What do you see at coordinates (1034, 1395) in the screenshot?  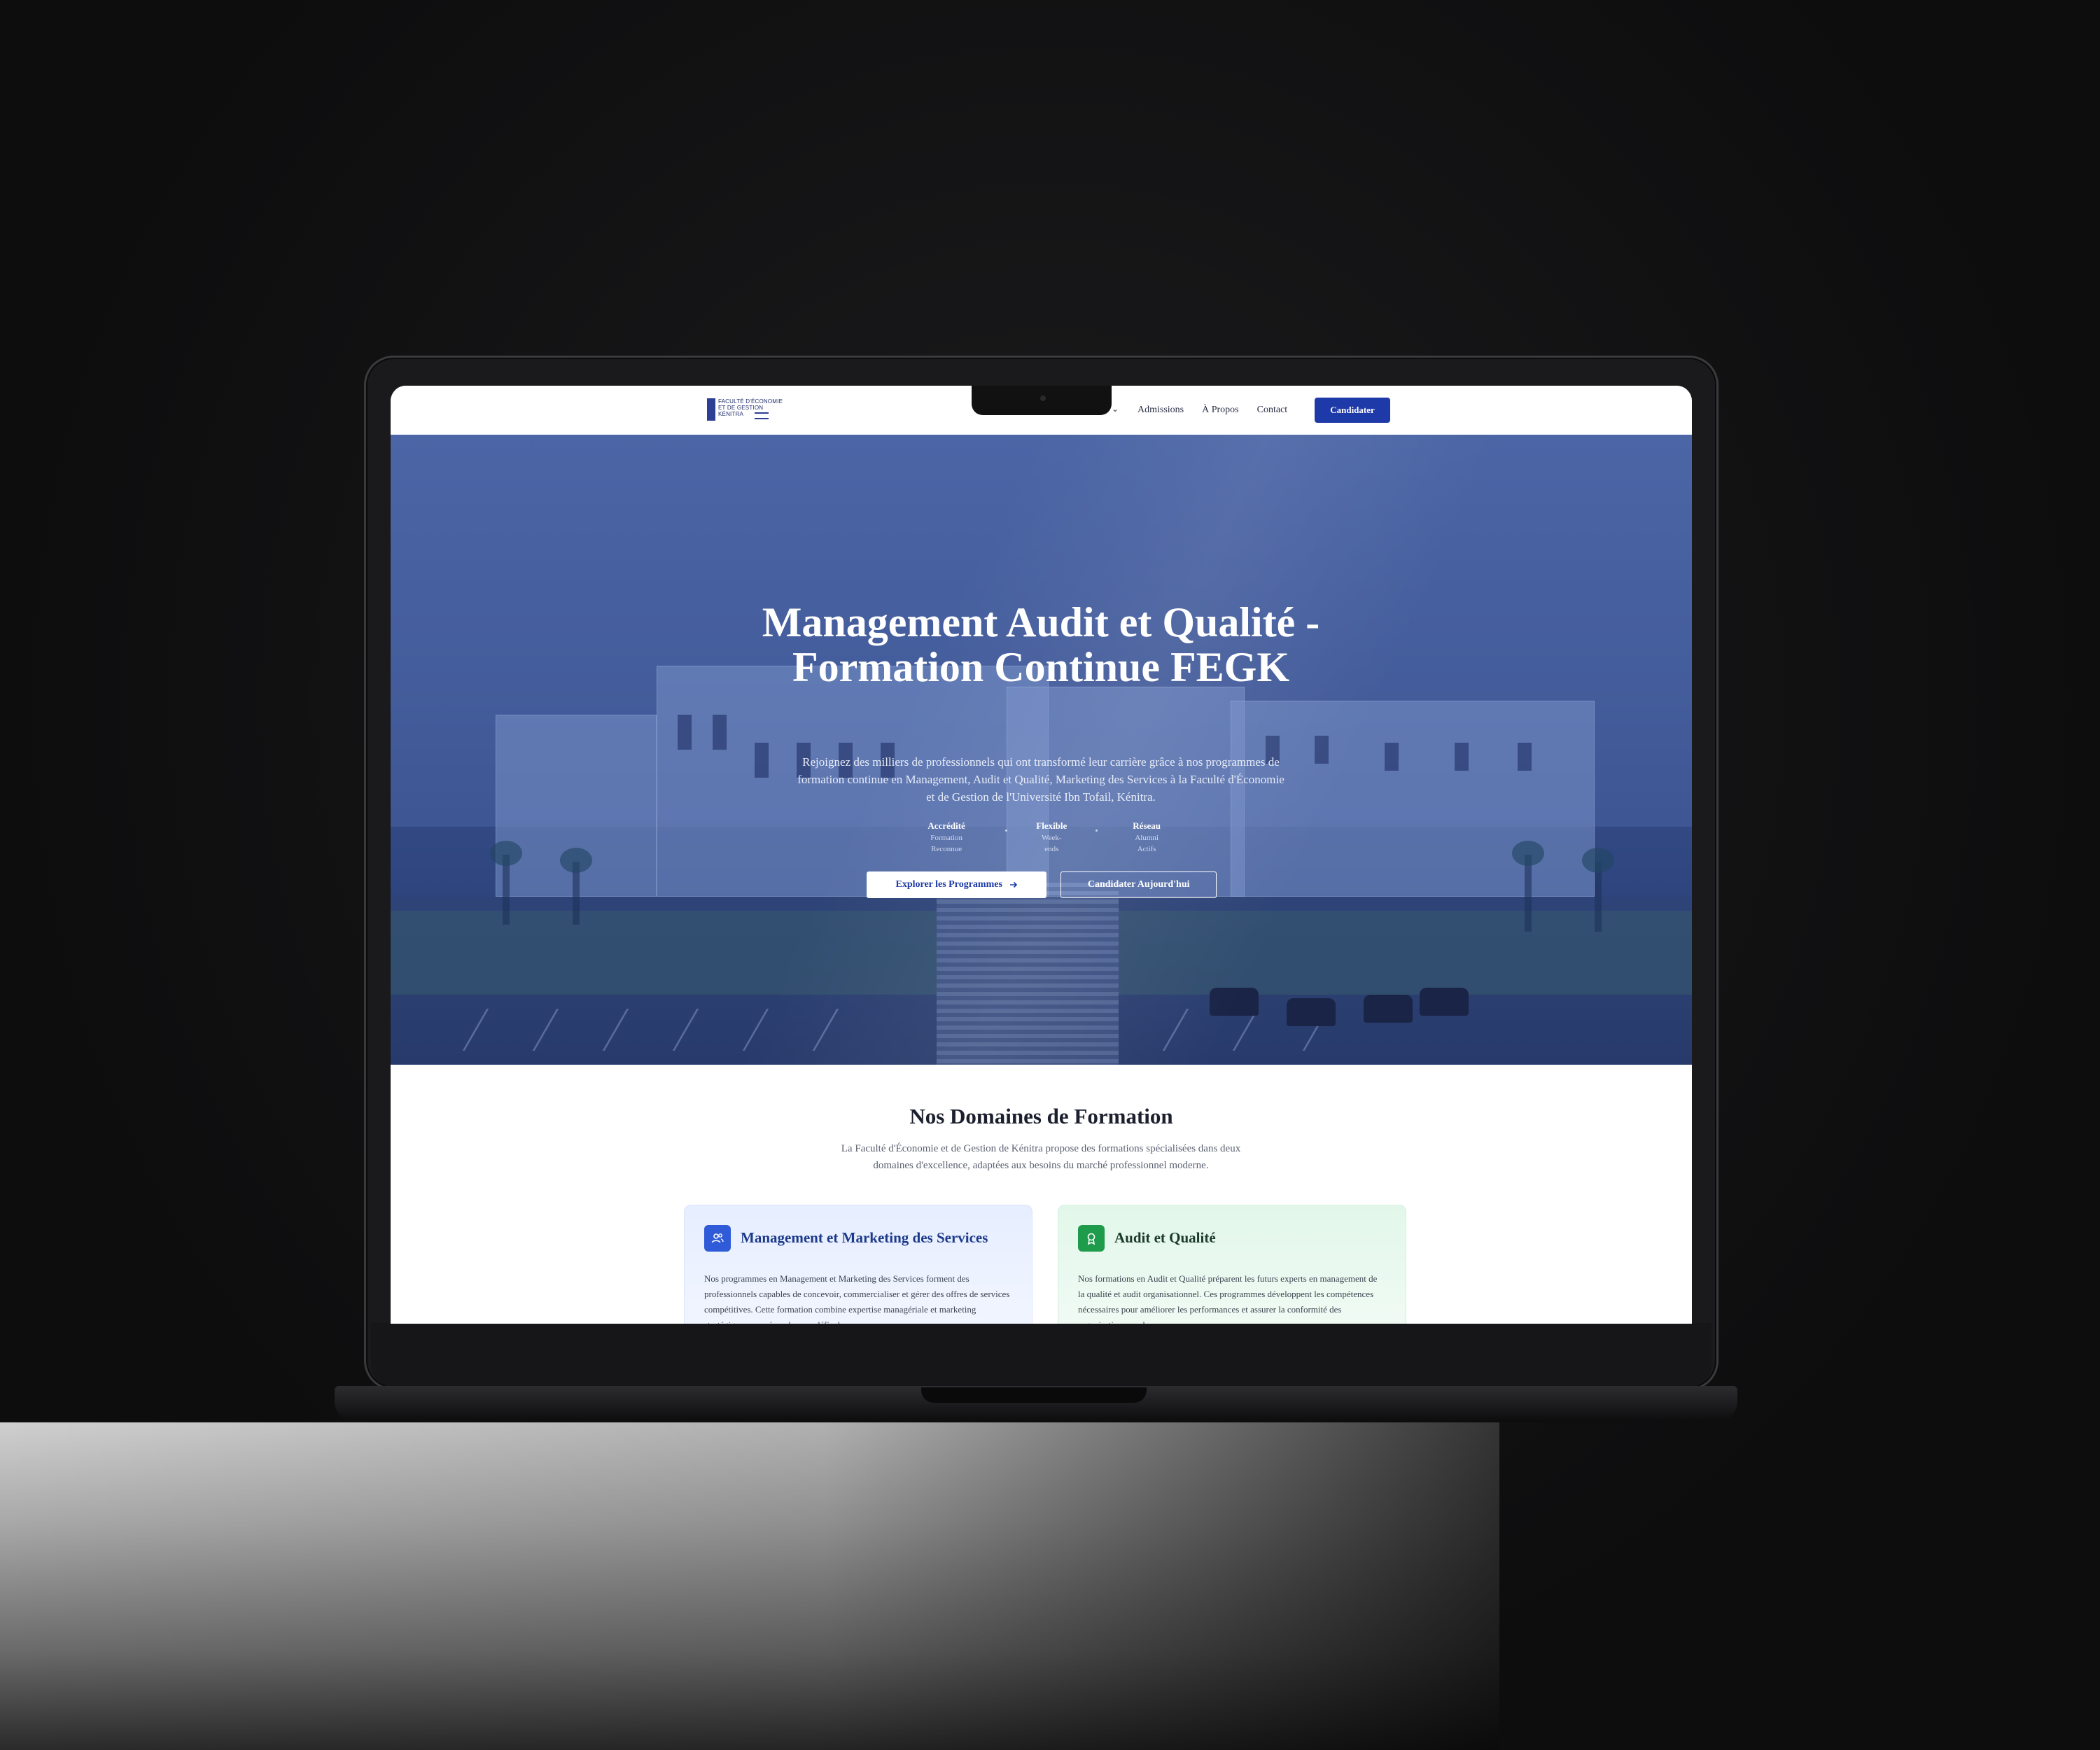 I see `laptop-hinge` at bounding box center [1034, 1395].